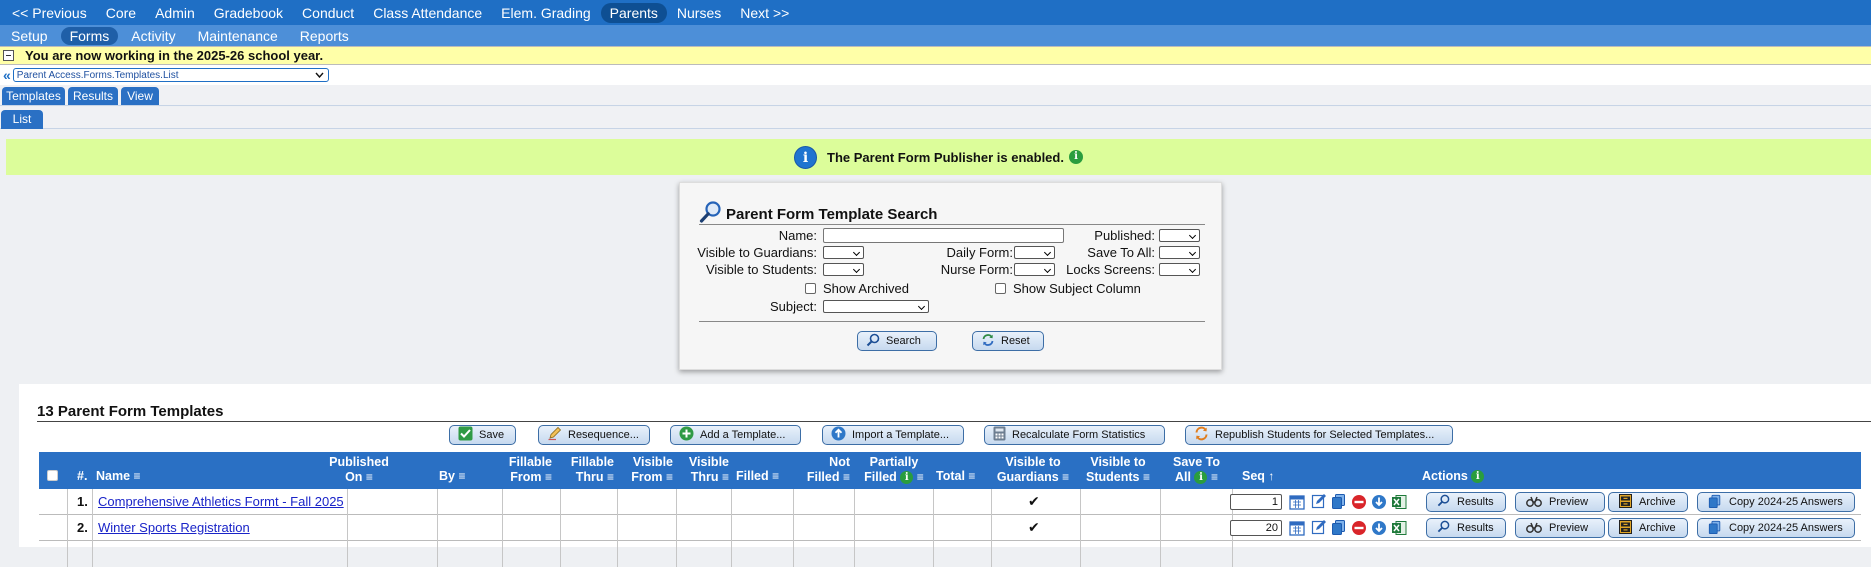  I want to click on nurse-form-select, so click(1034, 269).